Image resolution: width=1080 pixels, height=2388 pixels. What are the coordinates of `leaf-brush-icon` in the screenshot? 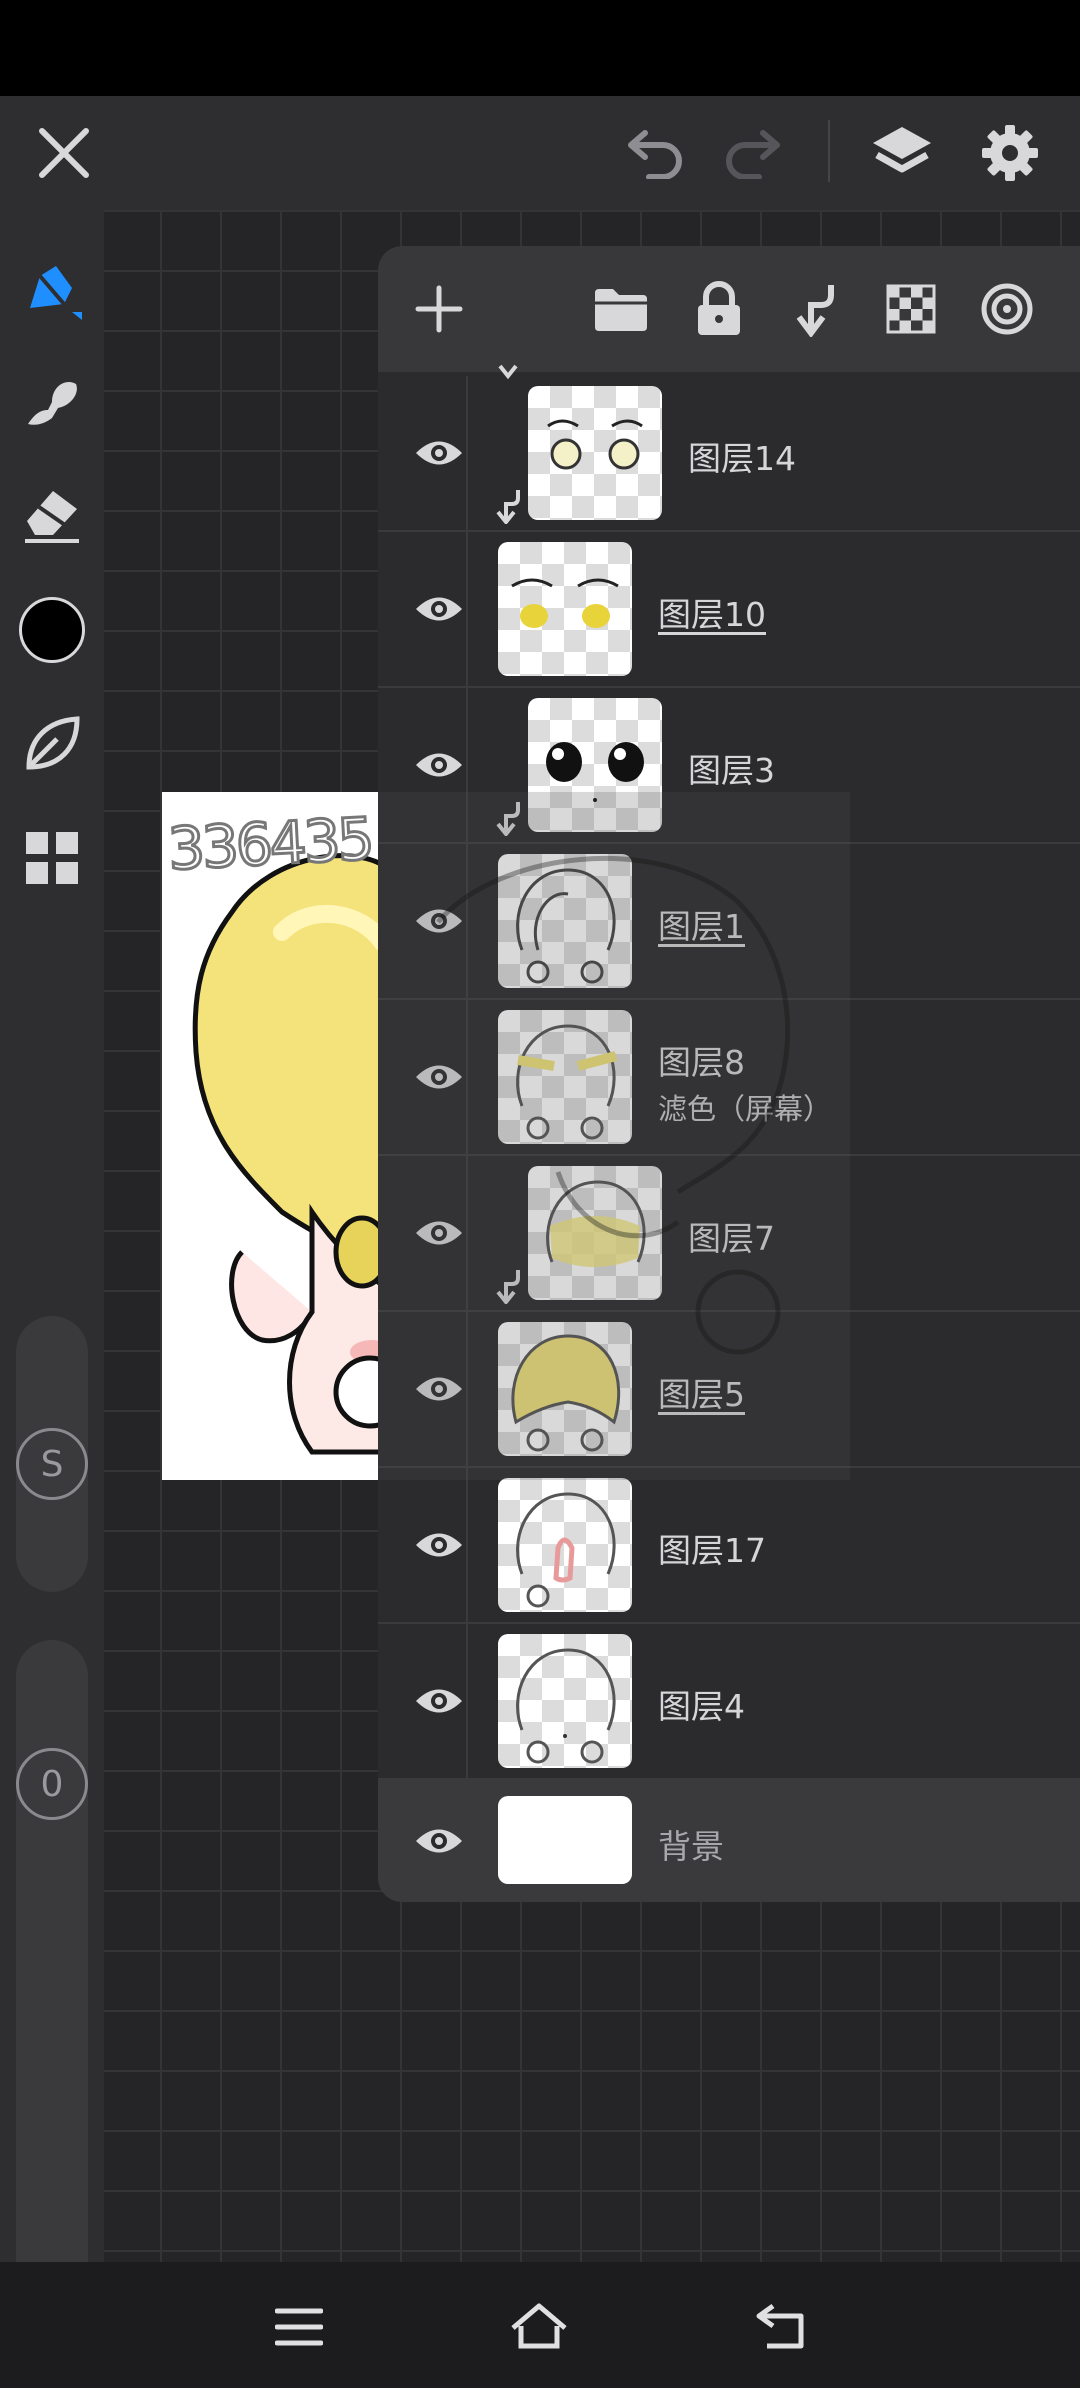 It's located at (52, 744).